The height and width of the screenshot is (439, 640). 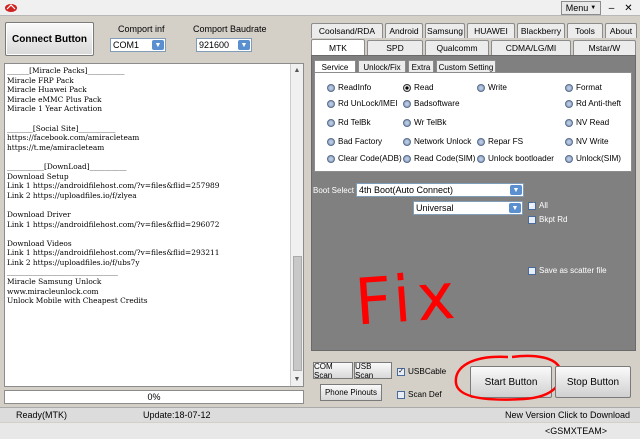 I want to click on platform-select: Universal ▼, so click(x=468, y=208).